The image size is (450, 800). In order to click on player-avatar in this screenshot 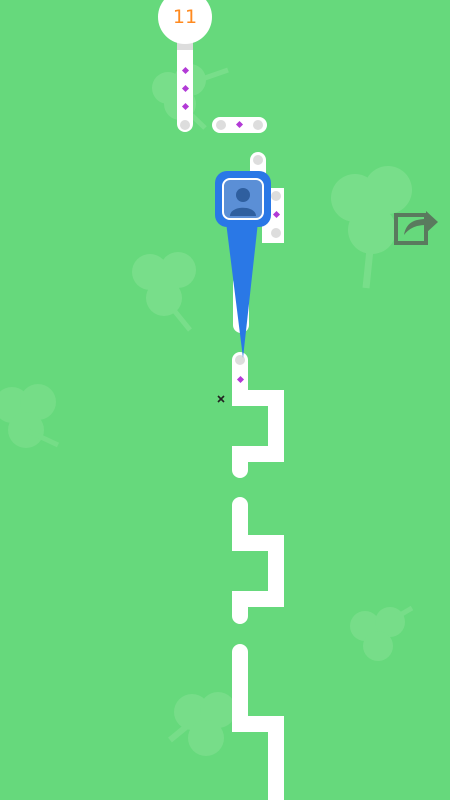, I will do `click(243, 199)`.